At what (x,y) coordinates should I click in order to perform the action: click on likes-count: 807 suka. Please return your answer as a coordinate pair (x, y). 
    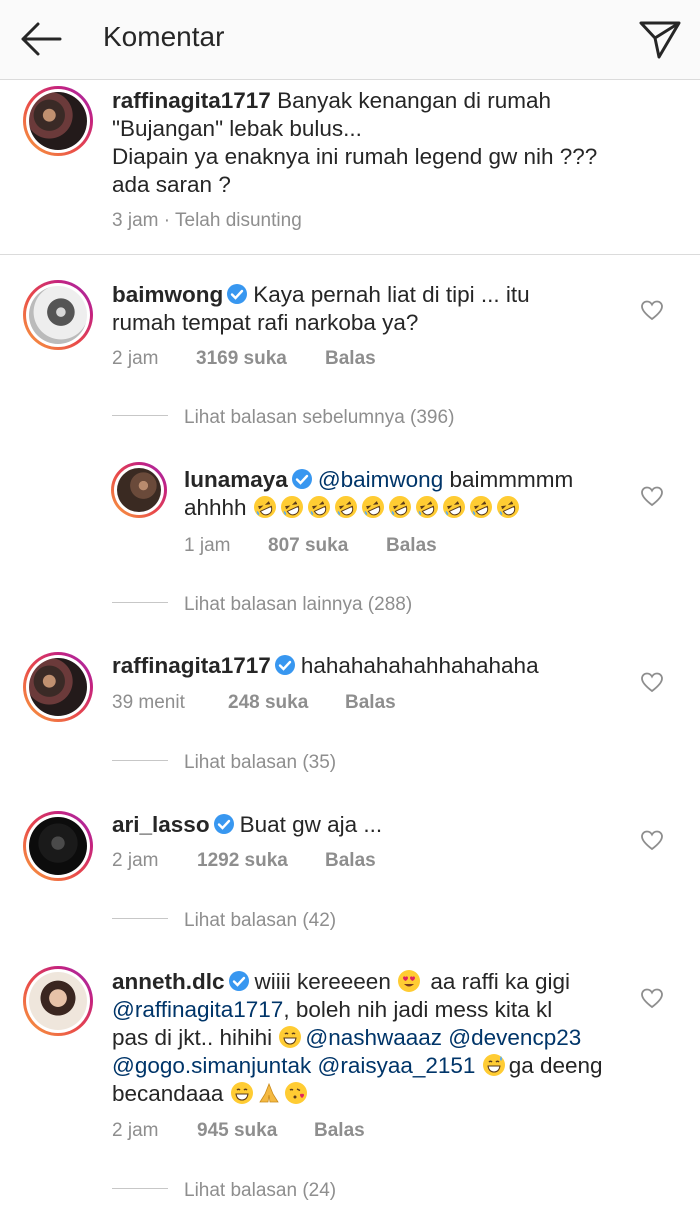
    Looking at the image, I should click on (308, 546).